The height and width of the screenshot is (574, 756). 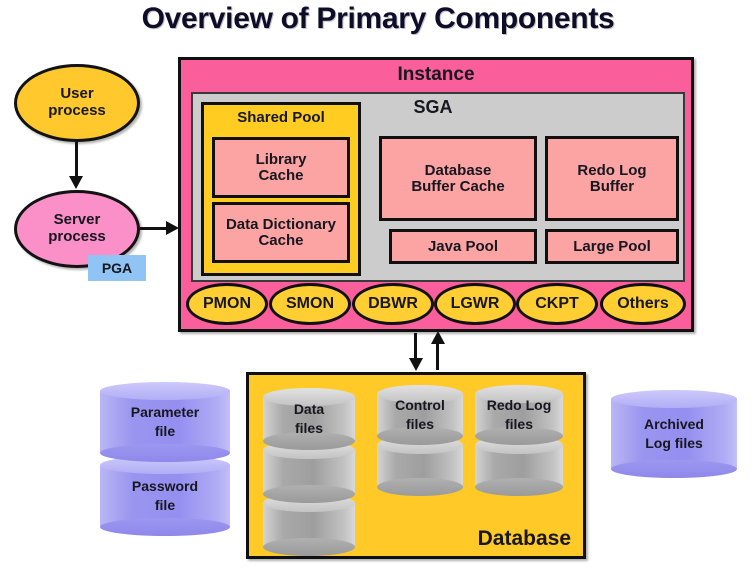 I want to click on user-process-label-line2: process, so click(x=77, y=110).